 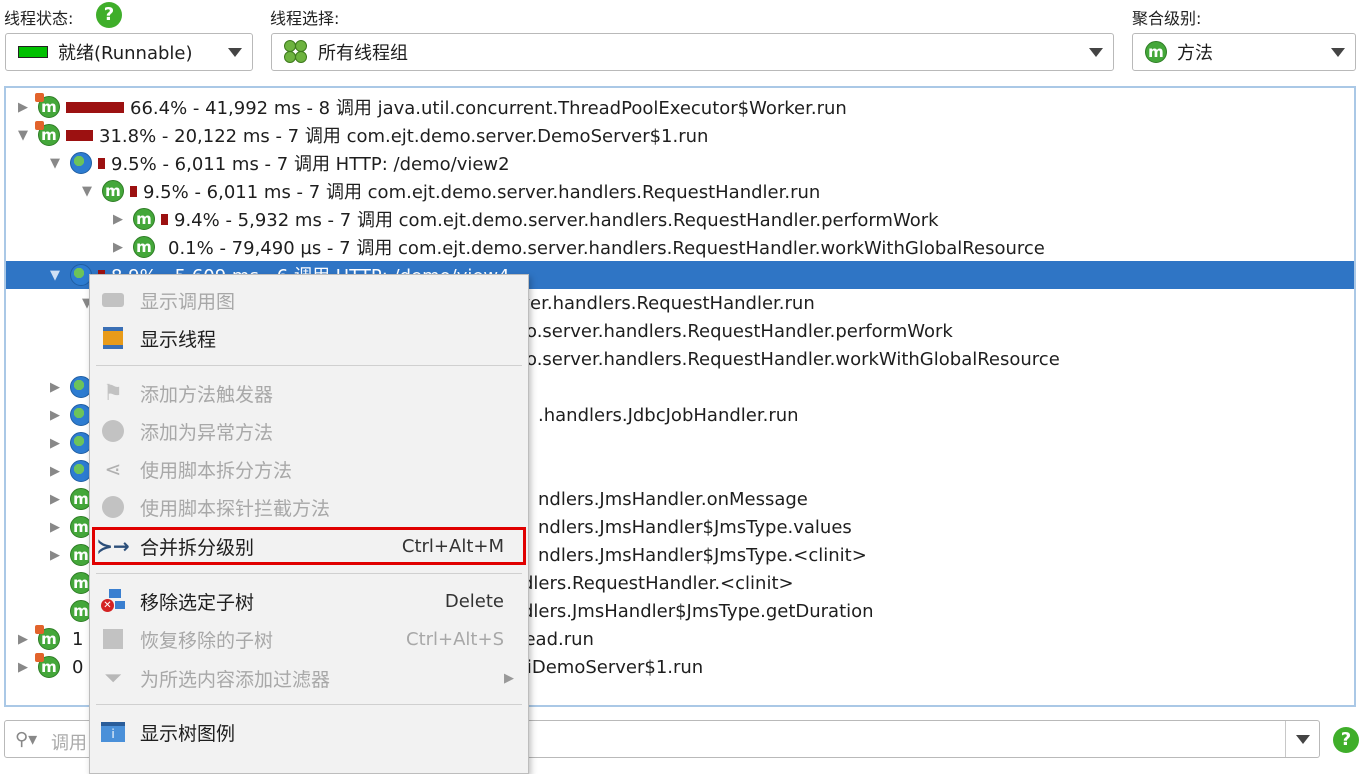 What do you see at coordinates (1244, 52) in the screenshot?
I see `aggregation-combo: m 方法` at bounding box center [1244, 52].